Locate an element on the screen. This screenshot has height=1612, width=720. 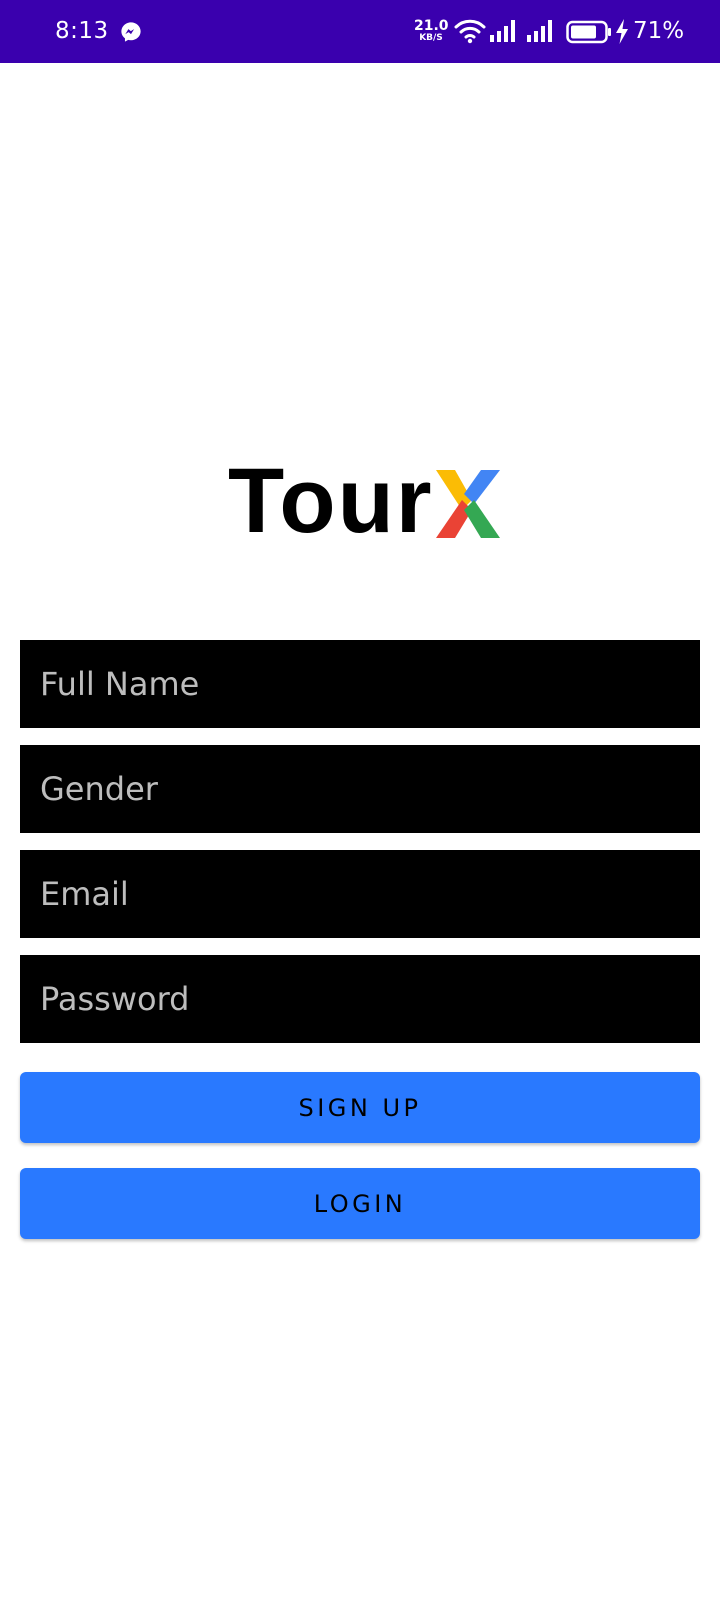
gender-field-container is located at coordinates (360, 789).